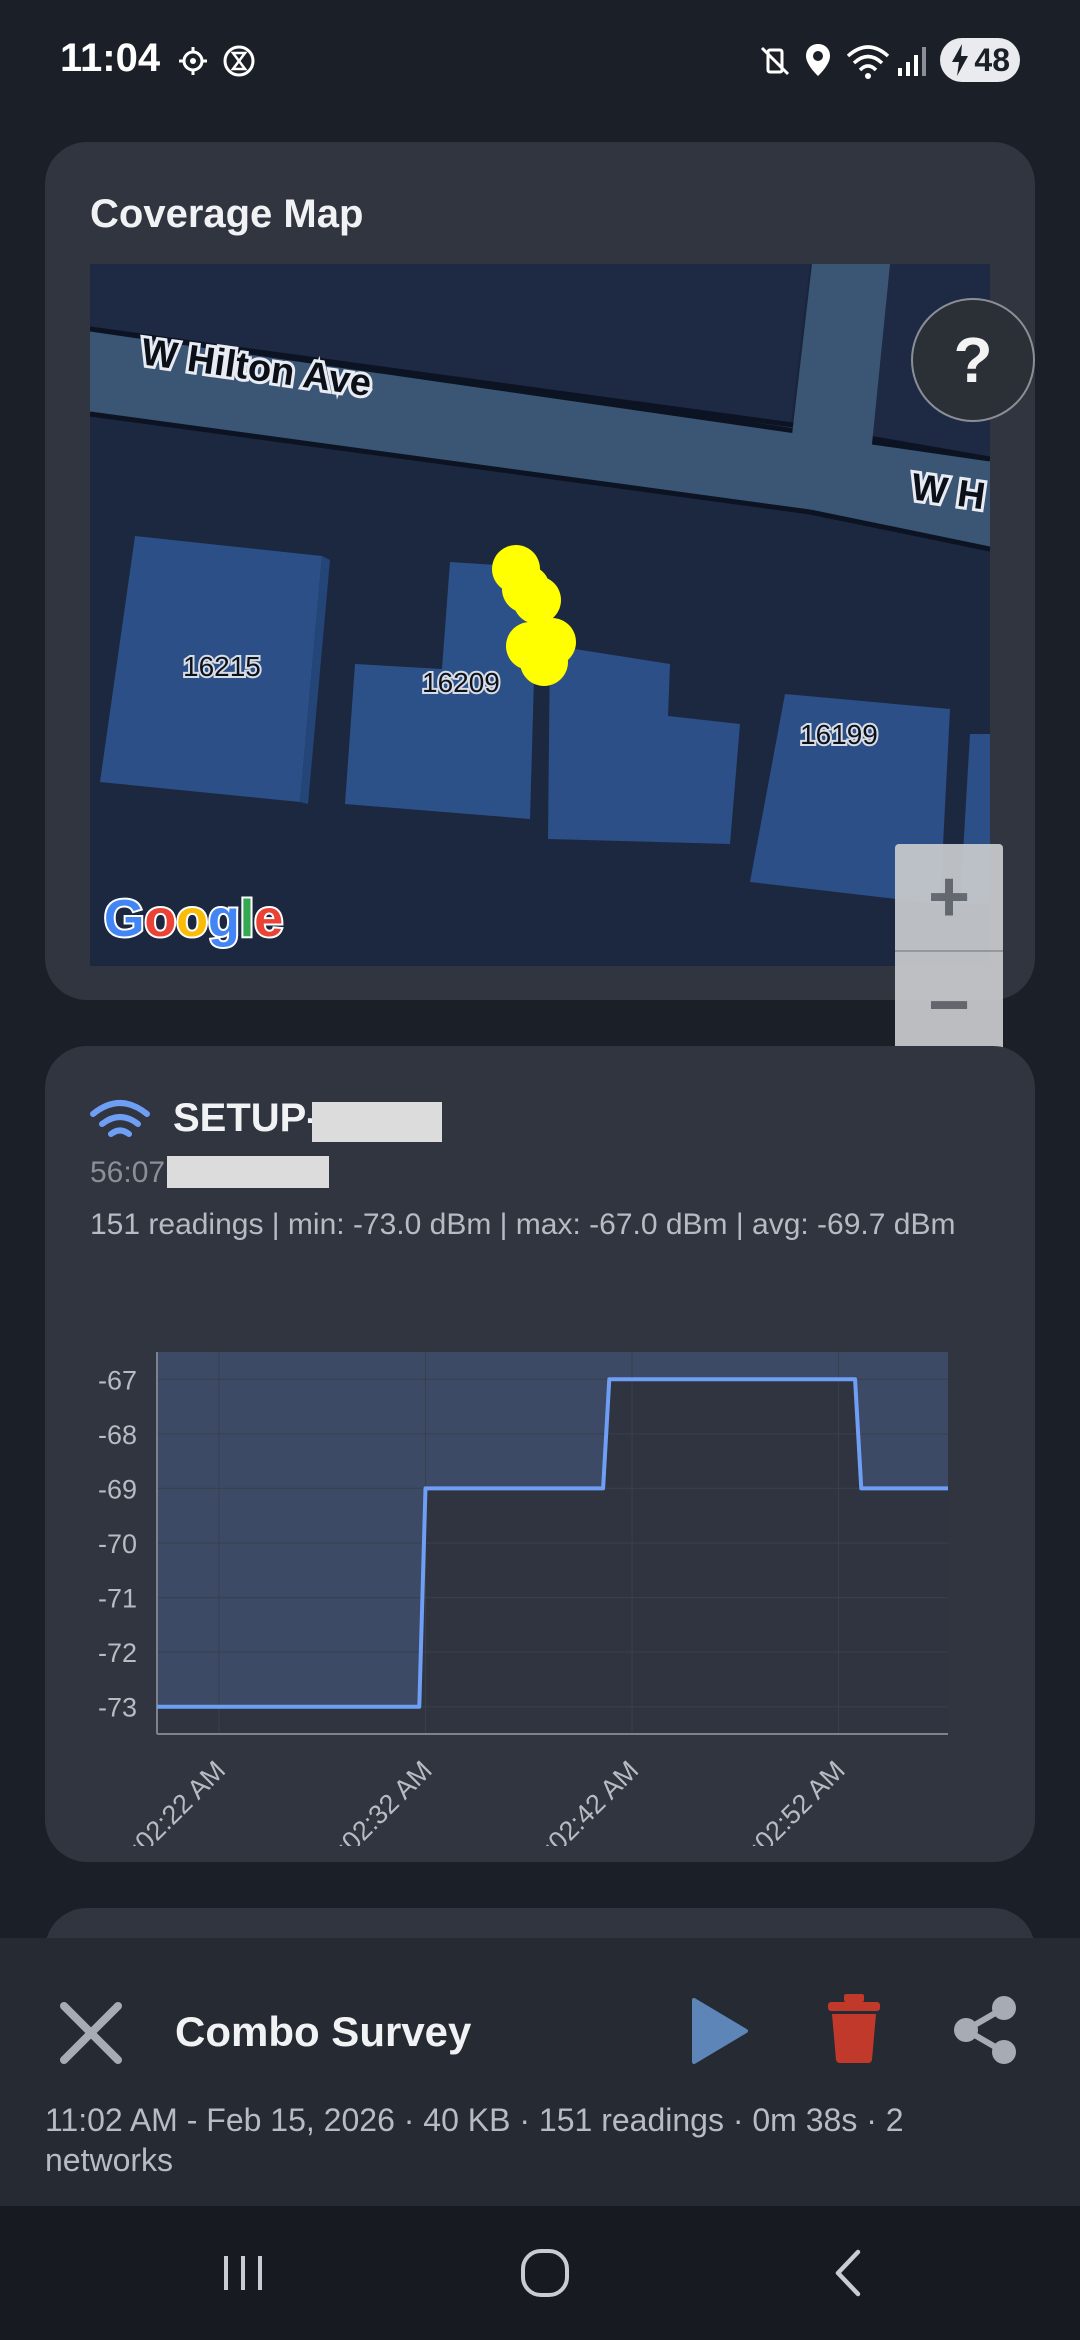 The image size is (1080, 2340). Describe the element at coordinates (854, 2028) in the screenshot. I see `trash-icon` at that location.